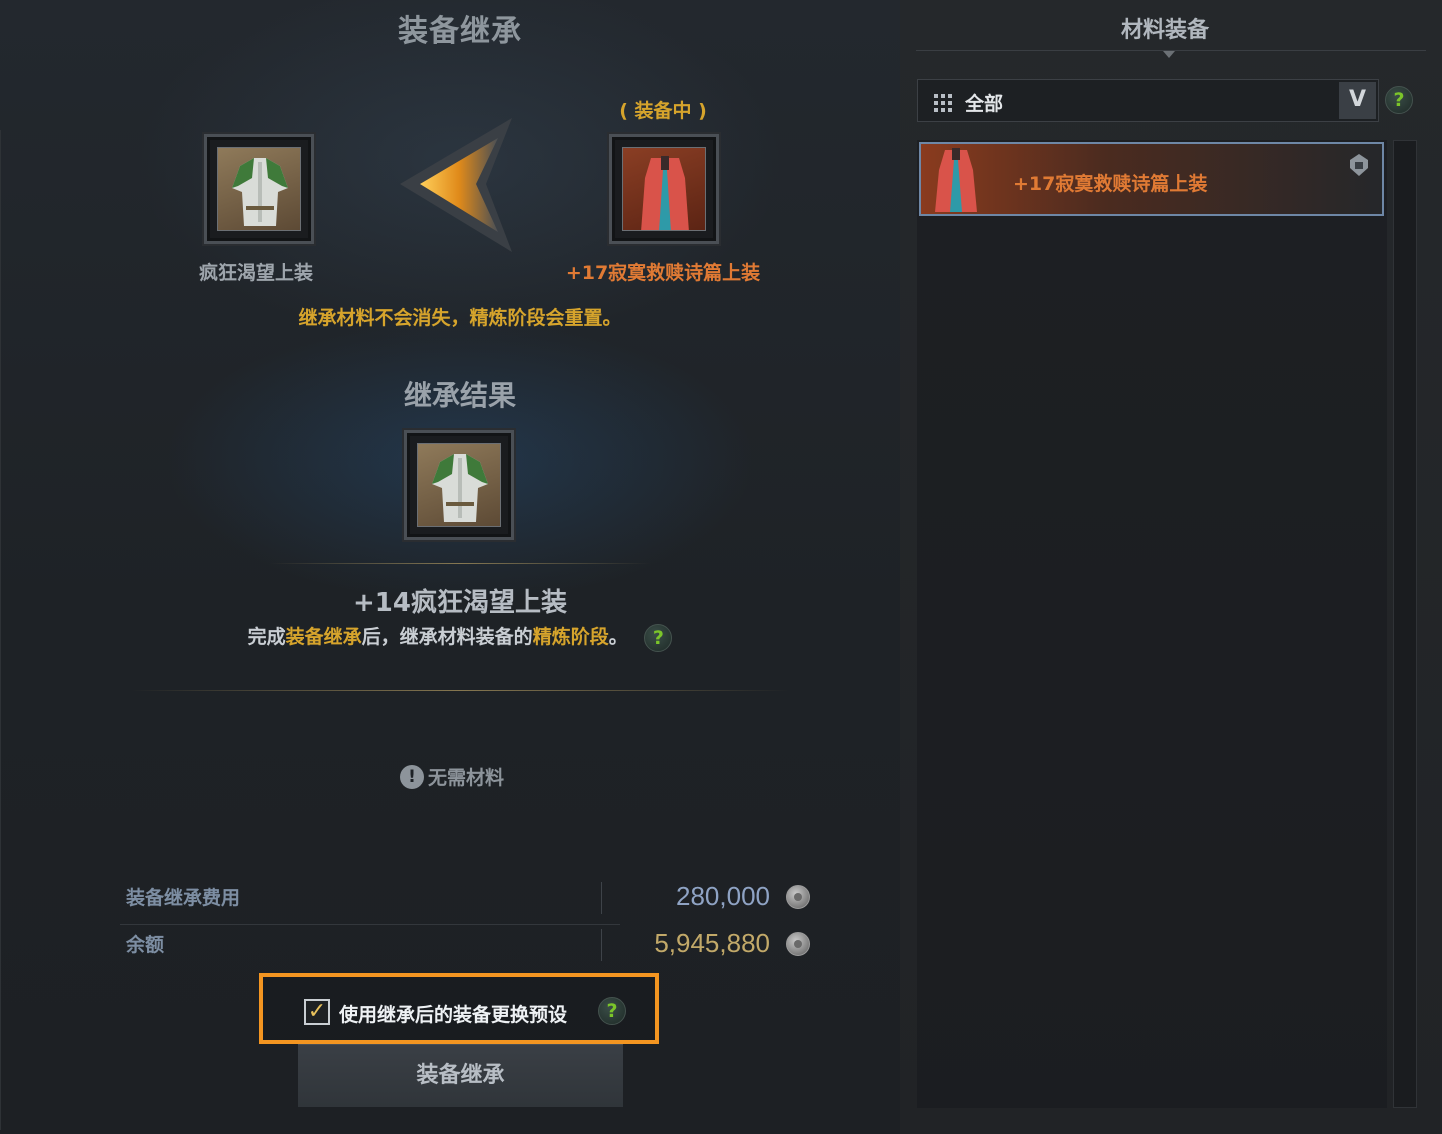 The width and height of the screenshot is (1442, 1134). Describe the element at coordinates (1405, 624) in the screenshot. I see `material-list-scrollbar` at that location.